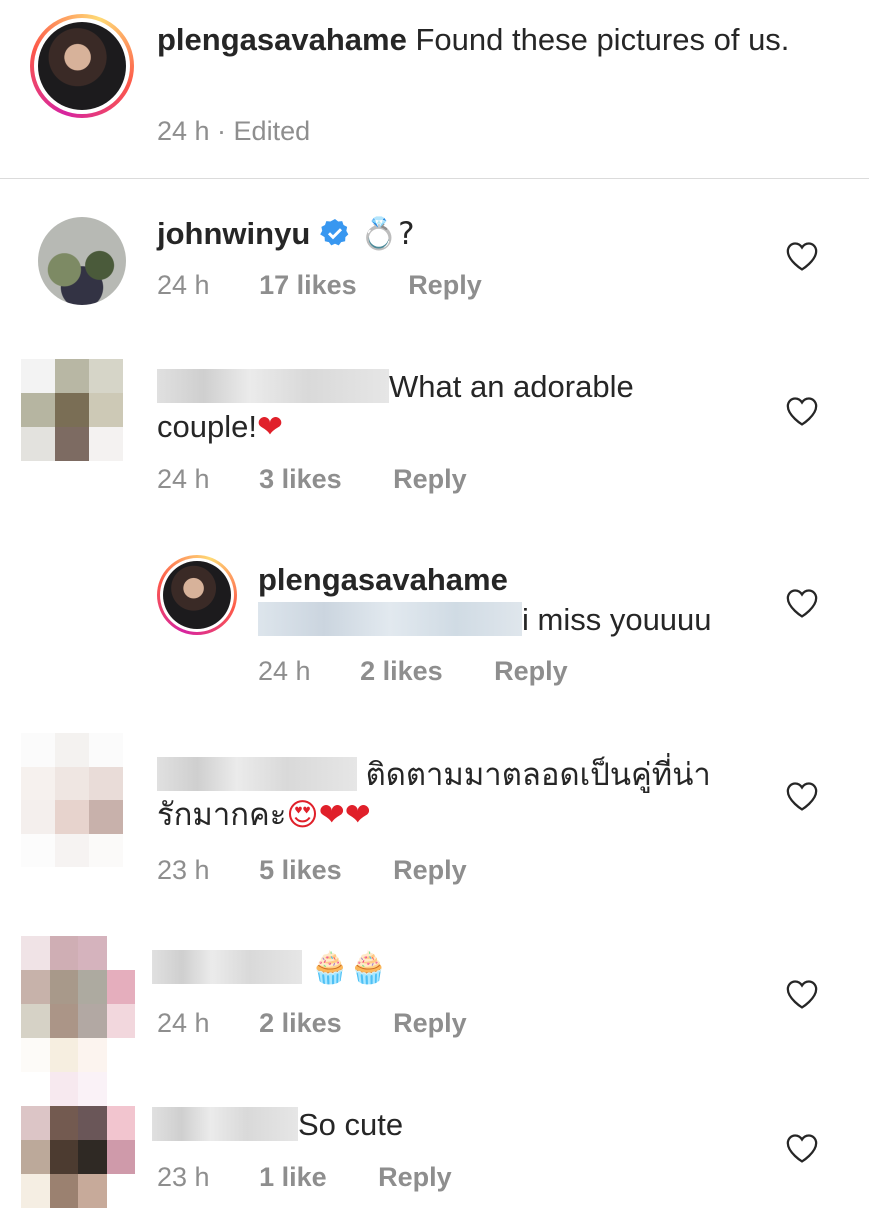 The image size is (869, 1215). Describe the element at coordinates (538, 774) in the screenshot. I see `comment-text-body: ติดตามมาตลอดเป็นคู่ที่น่า` at that location.